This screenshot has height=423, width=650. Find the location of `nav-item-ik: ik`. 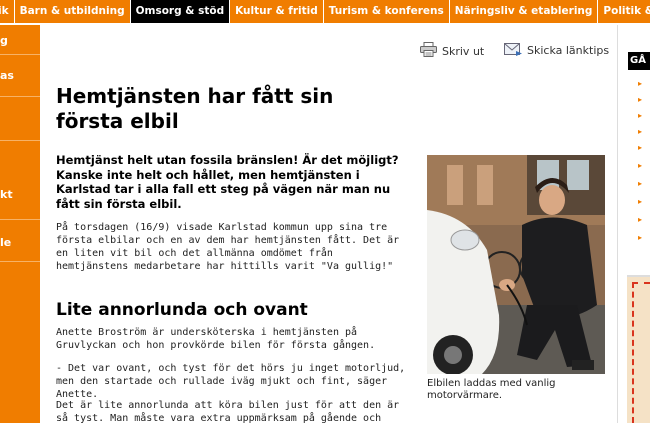

nav-item-ik: ik is located at coordinates (7, 11).